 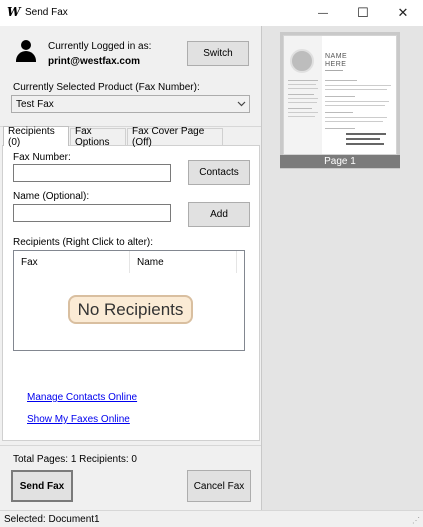 I want to click on user-icon, so click(x=26, y=52).